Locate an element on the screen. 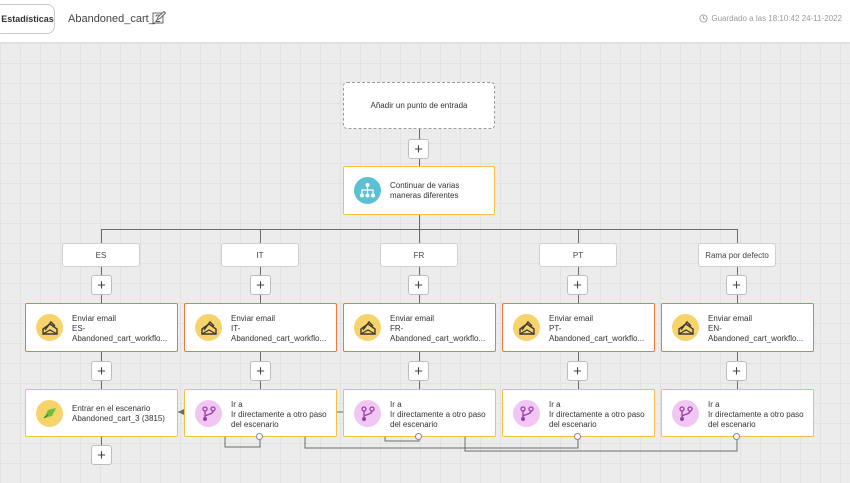 The image size is (850, 483). email-language: EN- is located at coordinates (715, 328).